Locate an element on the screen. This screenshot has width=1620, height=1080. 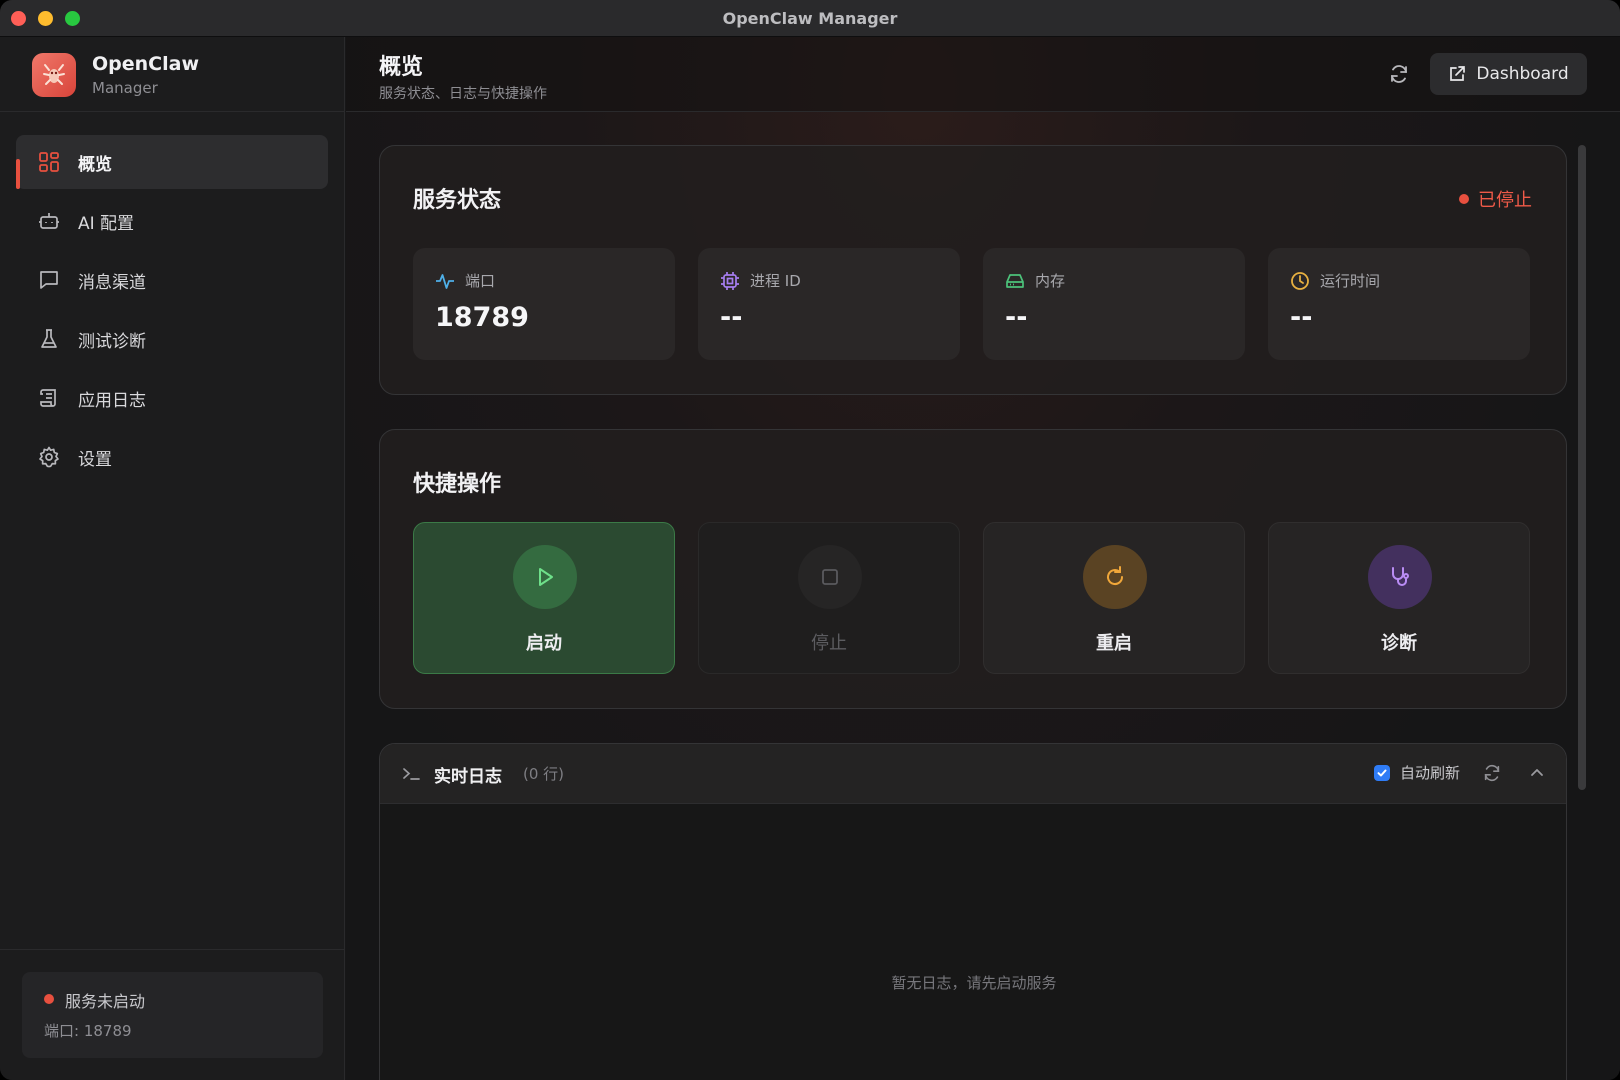
drive-icon is located at coordinates (1015, 280).